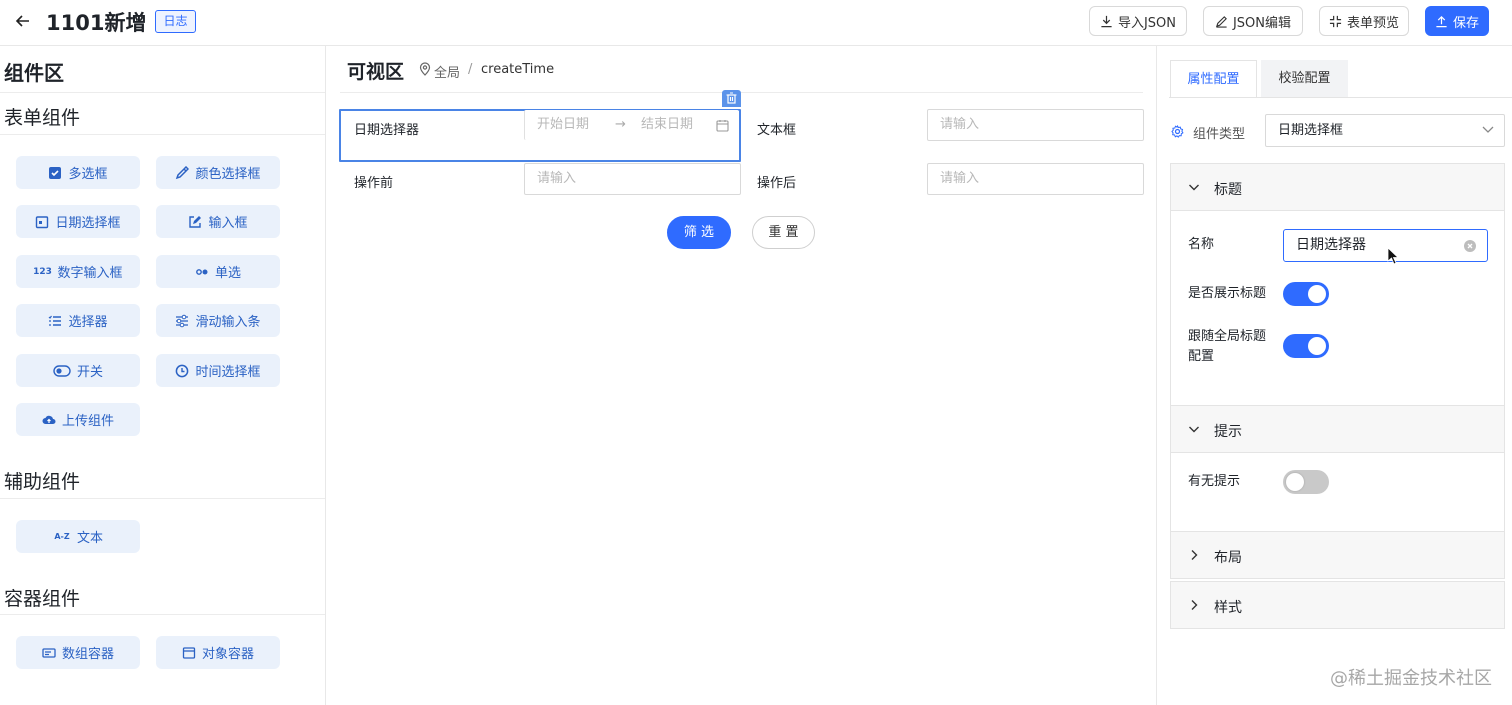  Describe the element at coordinates (620, 124) in the screenshot. I see `range-arrow: →` at that location.